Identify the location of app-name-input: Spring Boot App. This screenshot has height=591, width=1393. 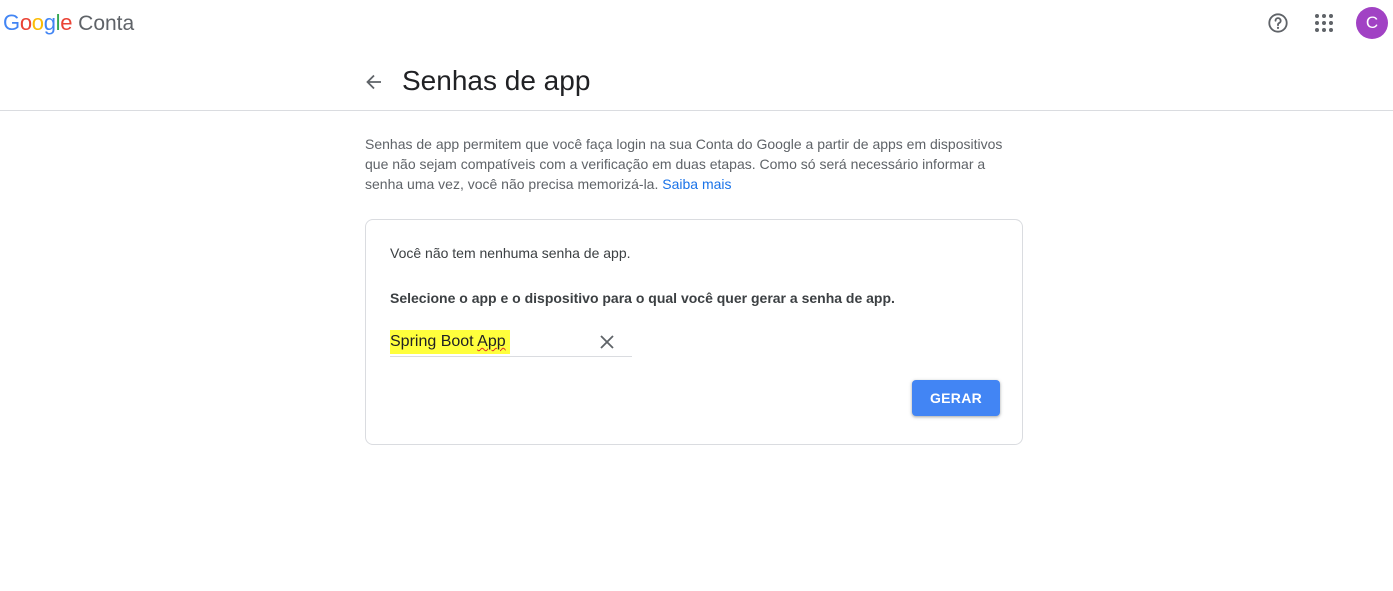
(450, 342).